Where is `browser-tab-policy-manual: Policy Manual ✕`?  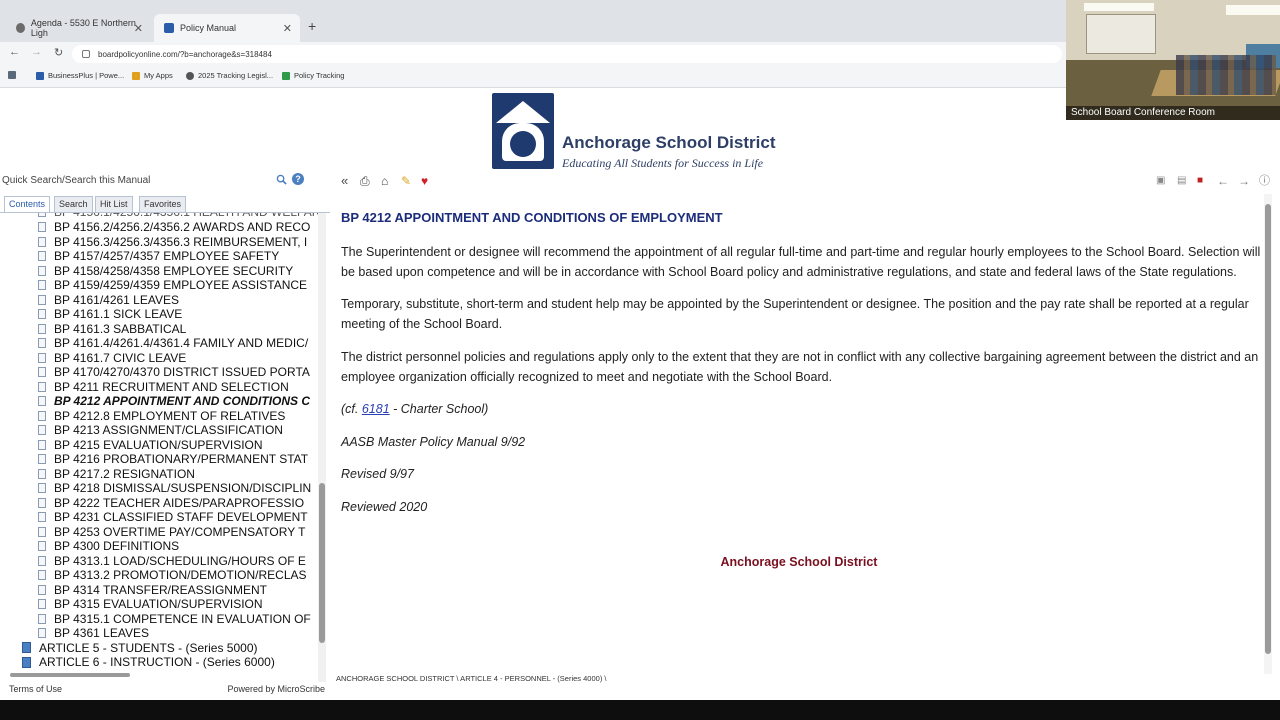 browser-tab-policy-manual: Policy Manual ✕ is located at coordinates (227, 28).